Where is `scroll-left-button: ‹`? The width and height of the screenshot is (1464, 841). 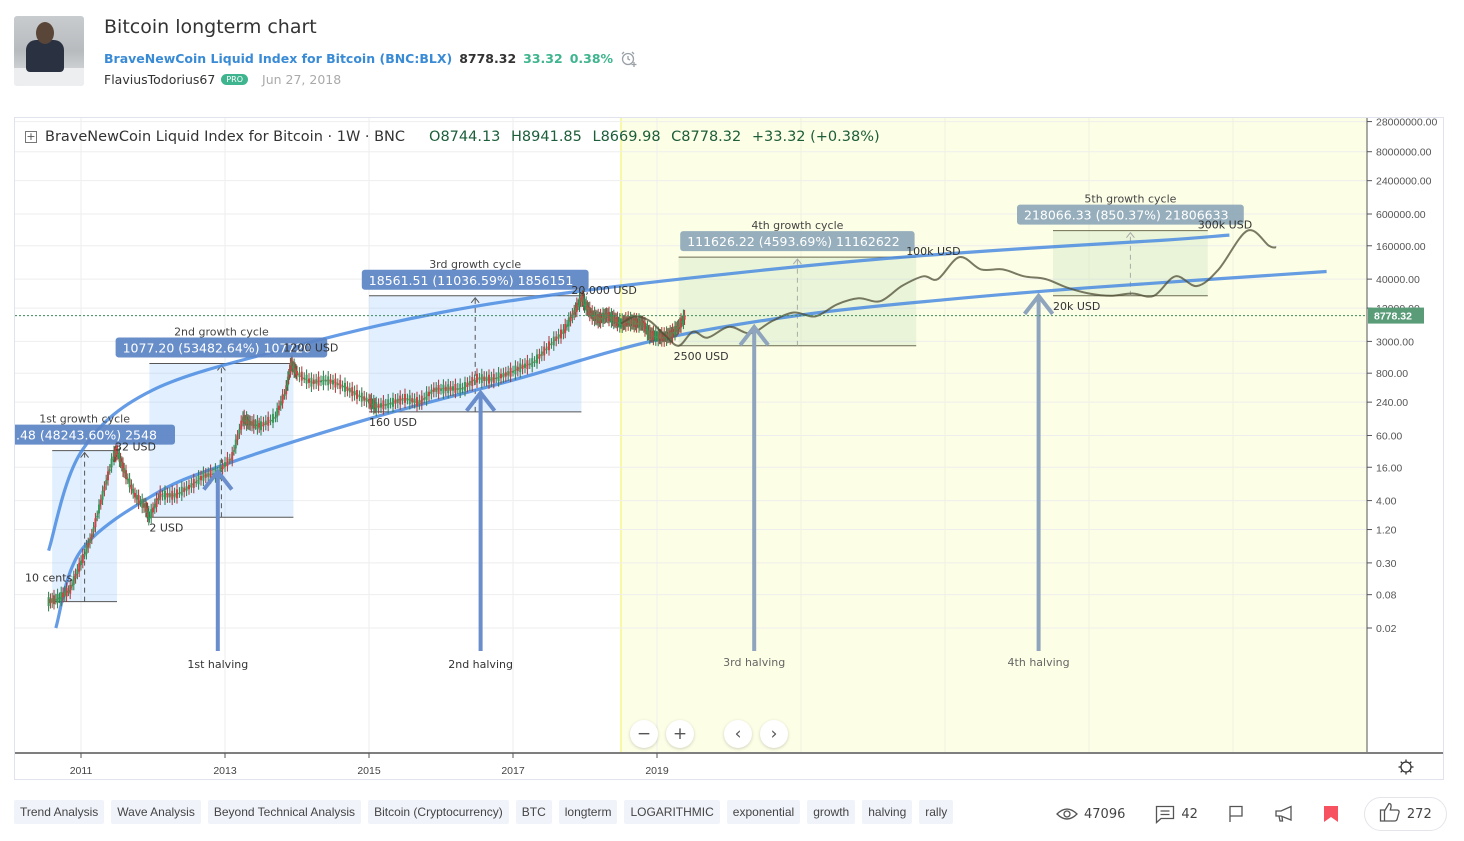 scroll-left-button: ‹ is located at coordinates (738, 734).